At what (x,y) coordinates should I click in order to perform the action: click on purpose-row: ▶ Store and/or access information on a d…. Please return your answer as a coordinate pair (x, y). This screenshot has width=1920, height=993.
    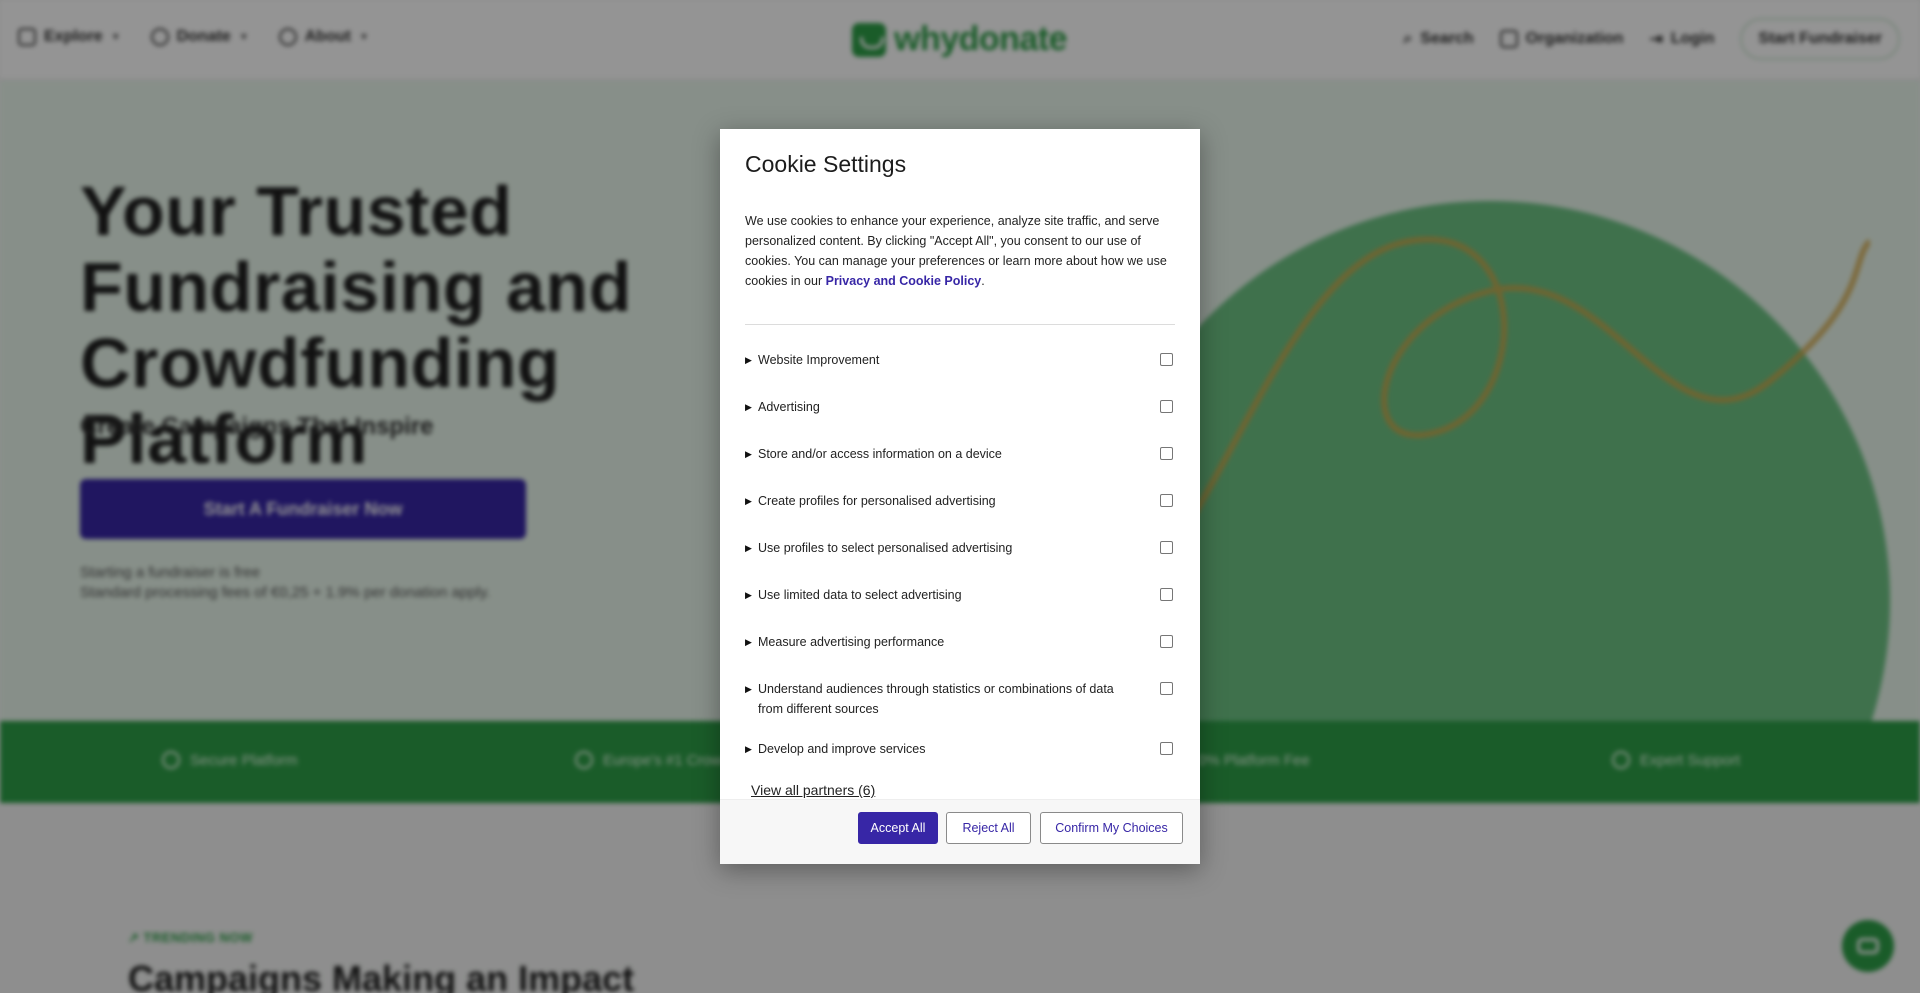
    Looking at the image, I should click on (960, 457).